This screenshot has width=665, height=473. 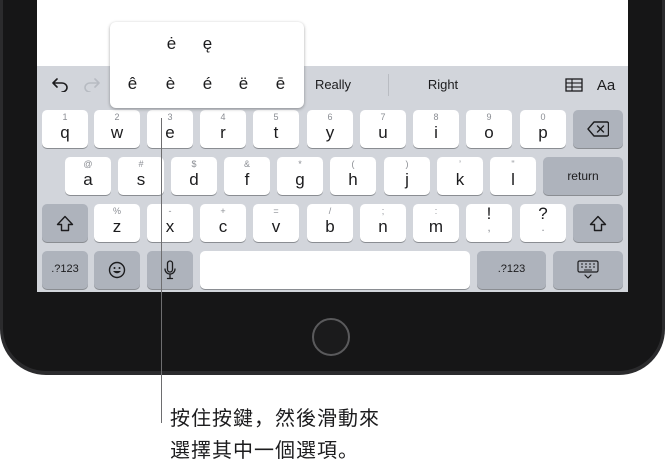 What do you see at coordinates (353, 179) in the screenshot?
I see `key-label: h` at bounding box center [353, 179].